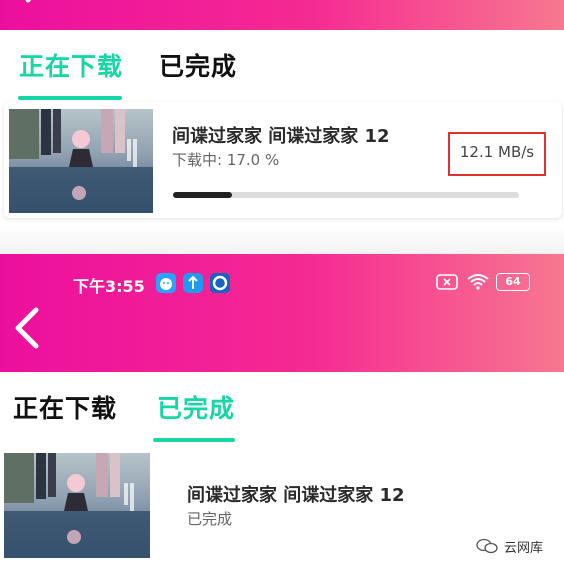 The image size is (564, 570). Describe the element at coordinates (346, 195) in the screenshot. I see `download-progress-bar` at that location.